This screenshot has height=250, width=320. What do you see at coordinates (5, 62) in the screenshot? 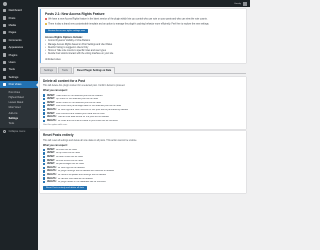
I see `users-icon` at bounding box center [5, 62].